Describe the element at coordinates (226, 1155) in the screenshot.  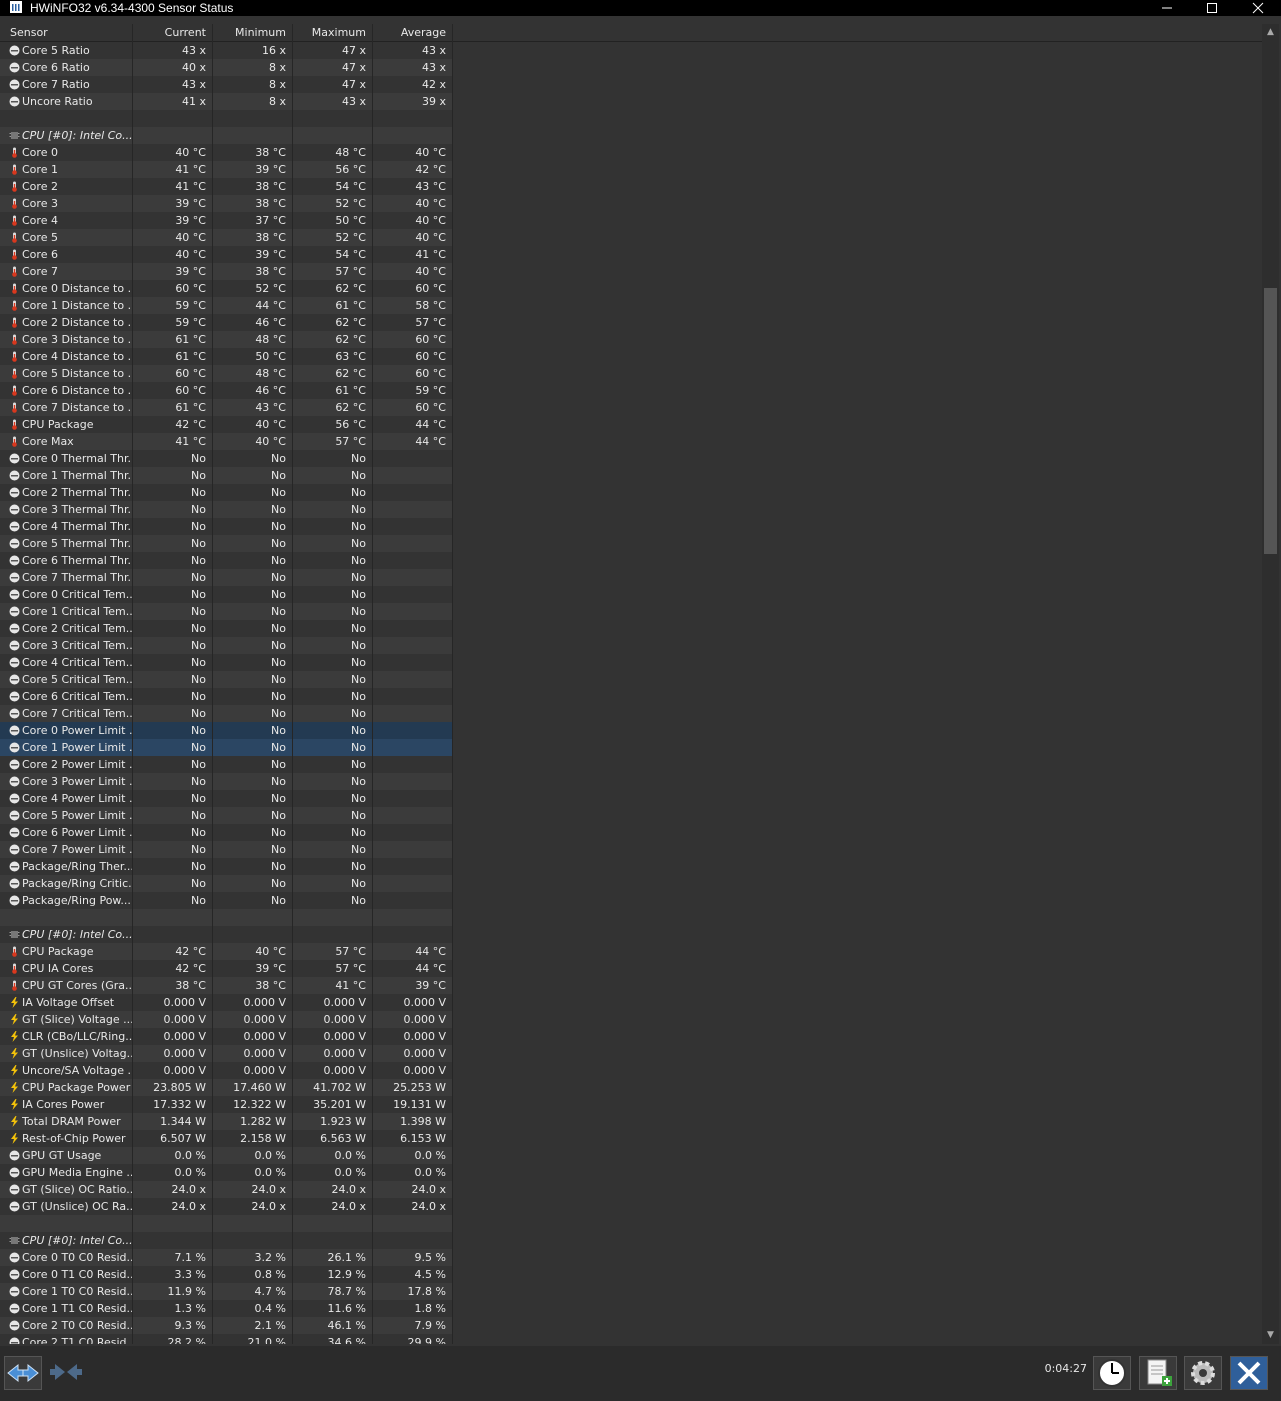
I see `table-row: GPU GT Usage 0.0 % 0.0 % 0.0 % 0.0 %` at that location.